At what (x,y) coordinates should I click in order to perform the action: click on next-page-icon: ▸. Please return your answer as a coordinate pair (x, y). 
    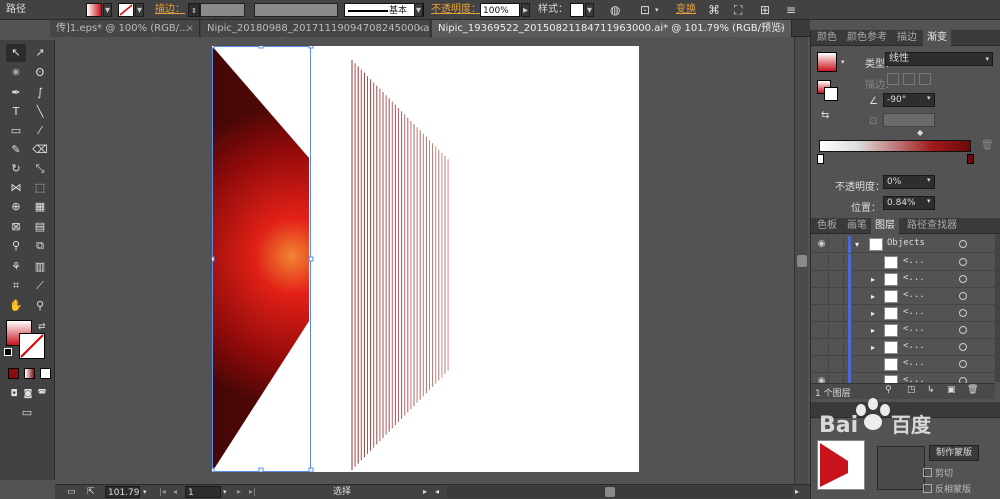
    Looking at the image, I should click on (239, 492).